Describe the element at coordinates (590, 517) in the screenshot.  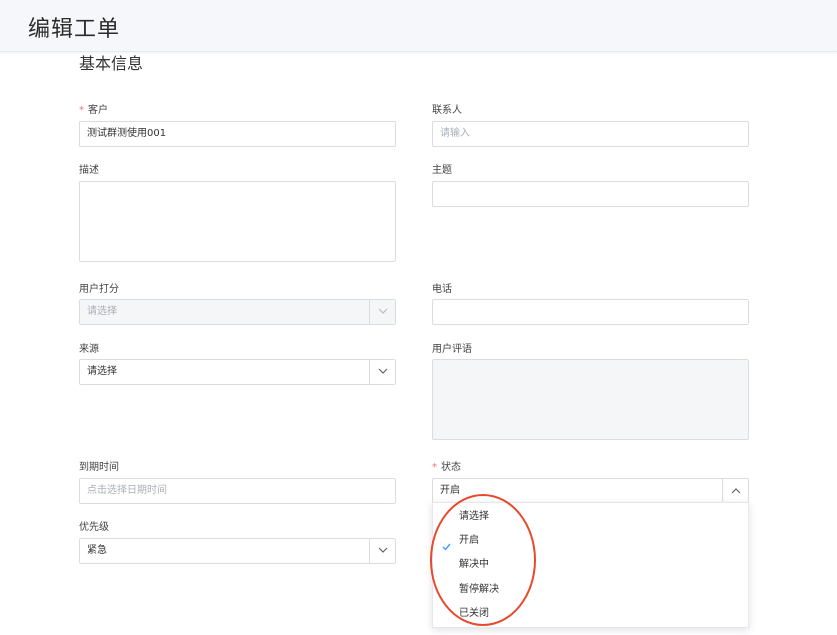
I see `status-option-placeholder: 请选择` at that location.